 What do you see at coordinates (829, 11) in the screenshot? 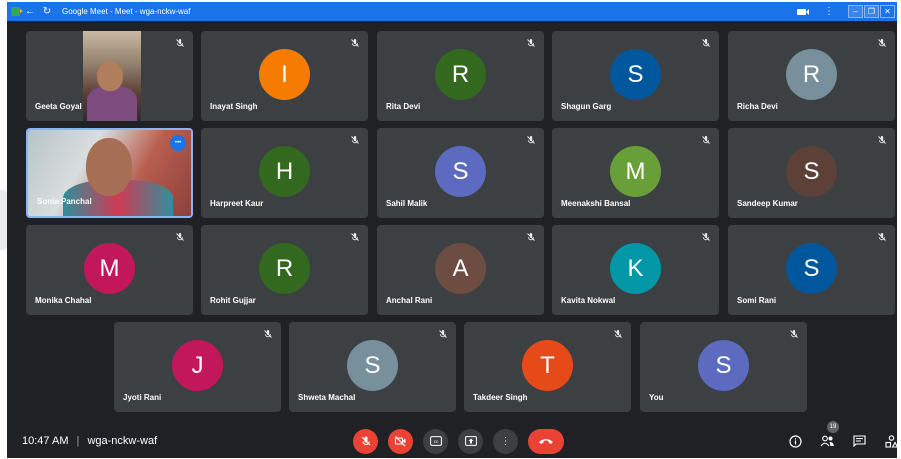
I see `browser-menu-icon: ⋮` at bounding box center [829, 11].